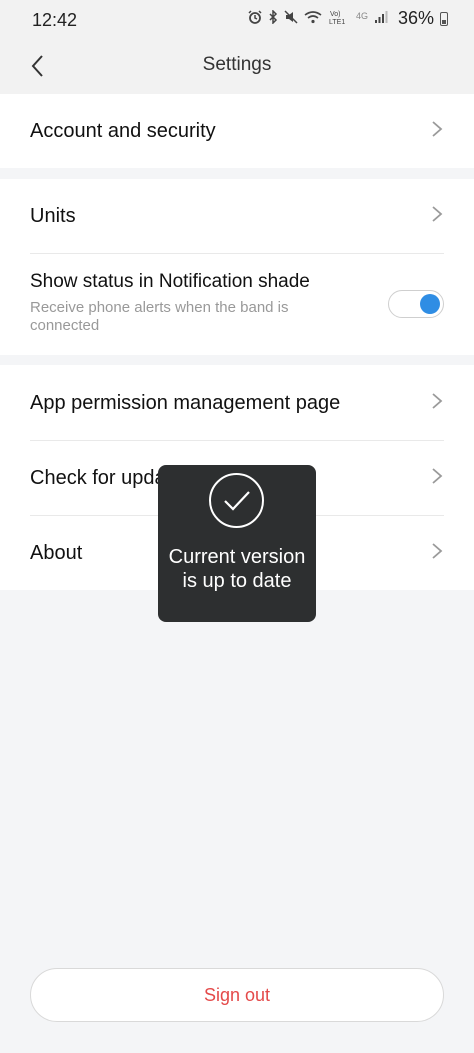  What do you see at coordinates (430, 304) in the screenshot?
I see `toggle-knob` at bounding box center [430, 304].